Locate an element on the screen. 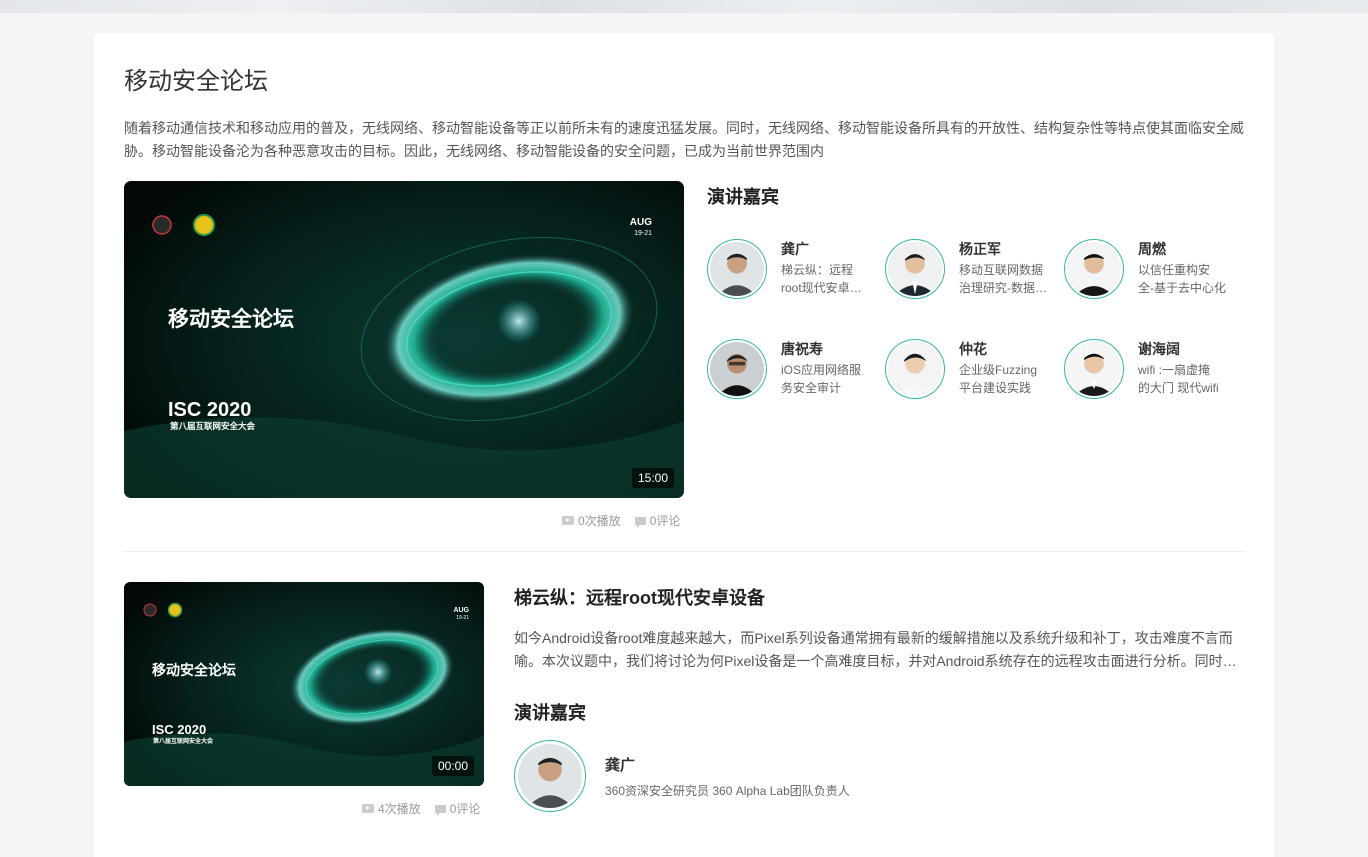  speaker-name: 仲花 is located at coordinates (973, 349).